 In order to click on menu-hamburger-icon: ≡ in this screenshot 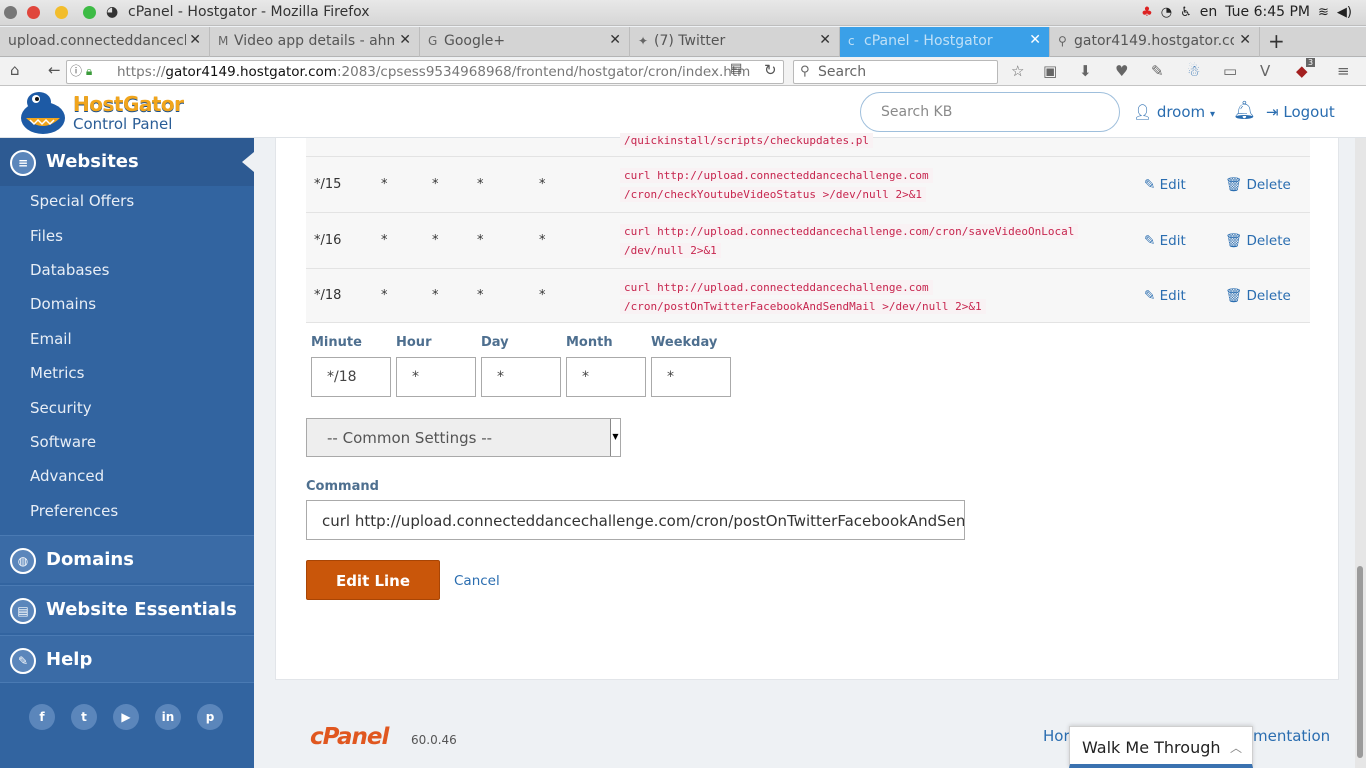, I will do `click(1343, 71)`.